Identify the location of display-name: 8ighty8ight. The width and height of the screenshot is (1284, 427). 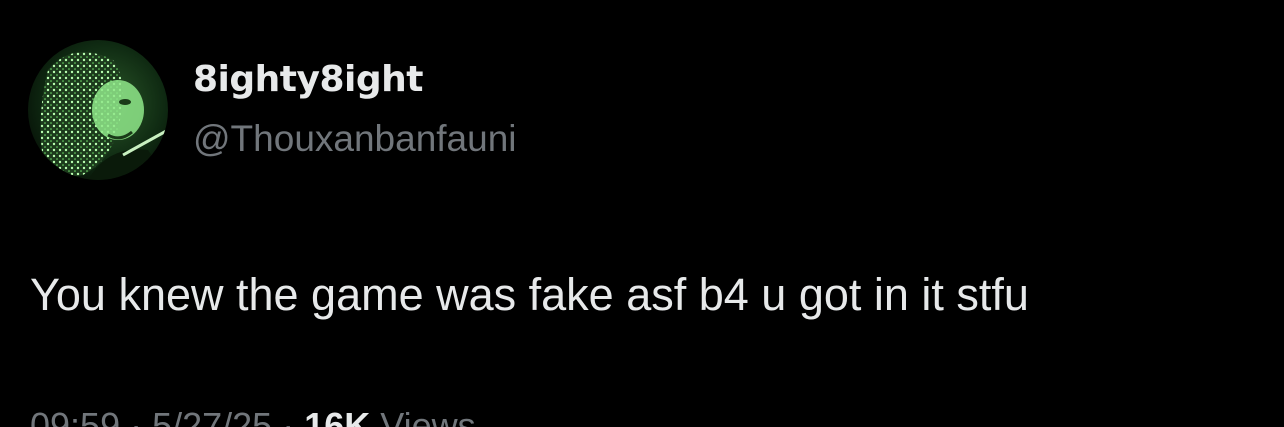
(308, 80).